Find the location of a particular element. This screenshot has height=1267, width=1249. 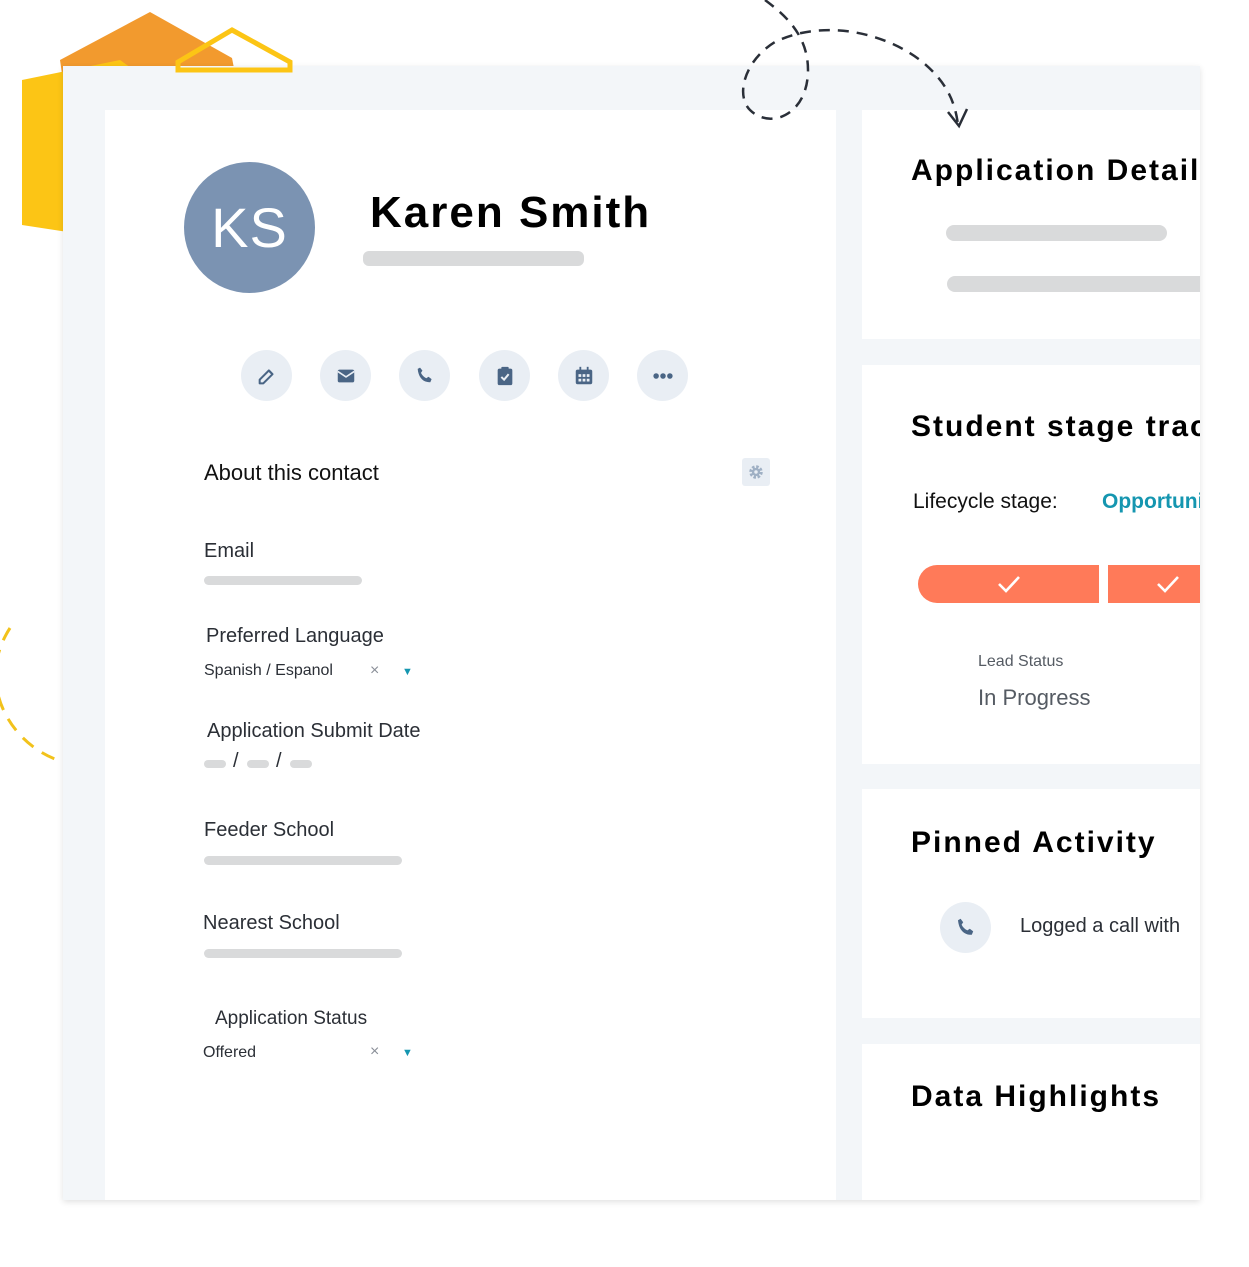

feeder-school-field is located at coordinates (303, 860).